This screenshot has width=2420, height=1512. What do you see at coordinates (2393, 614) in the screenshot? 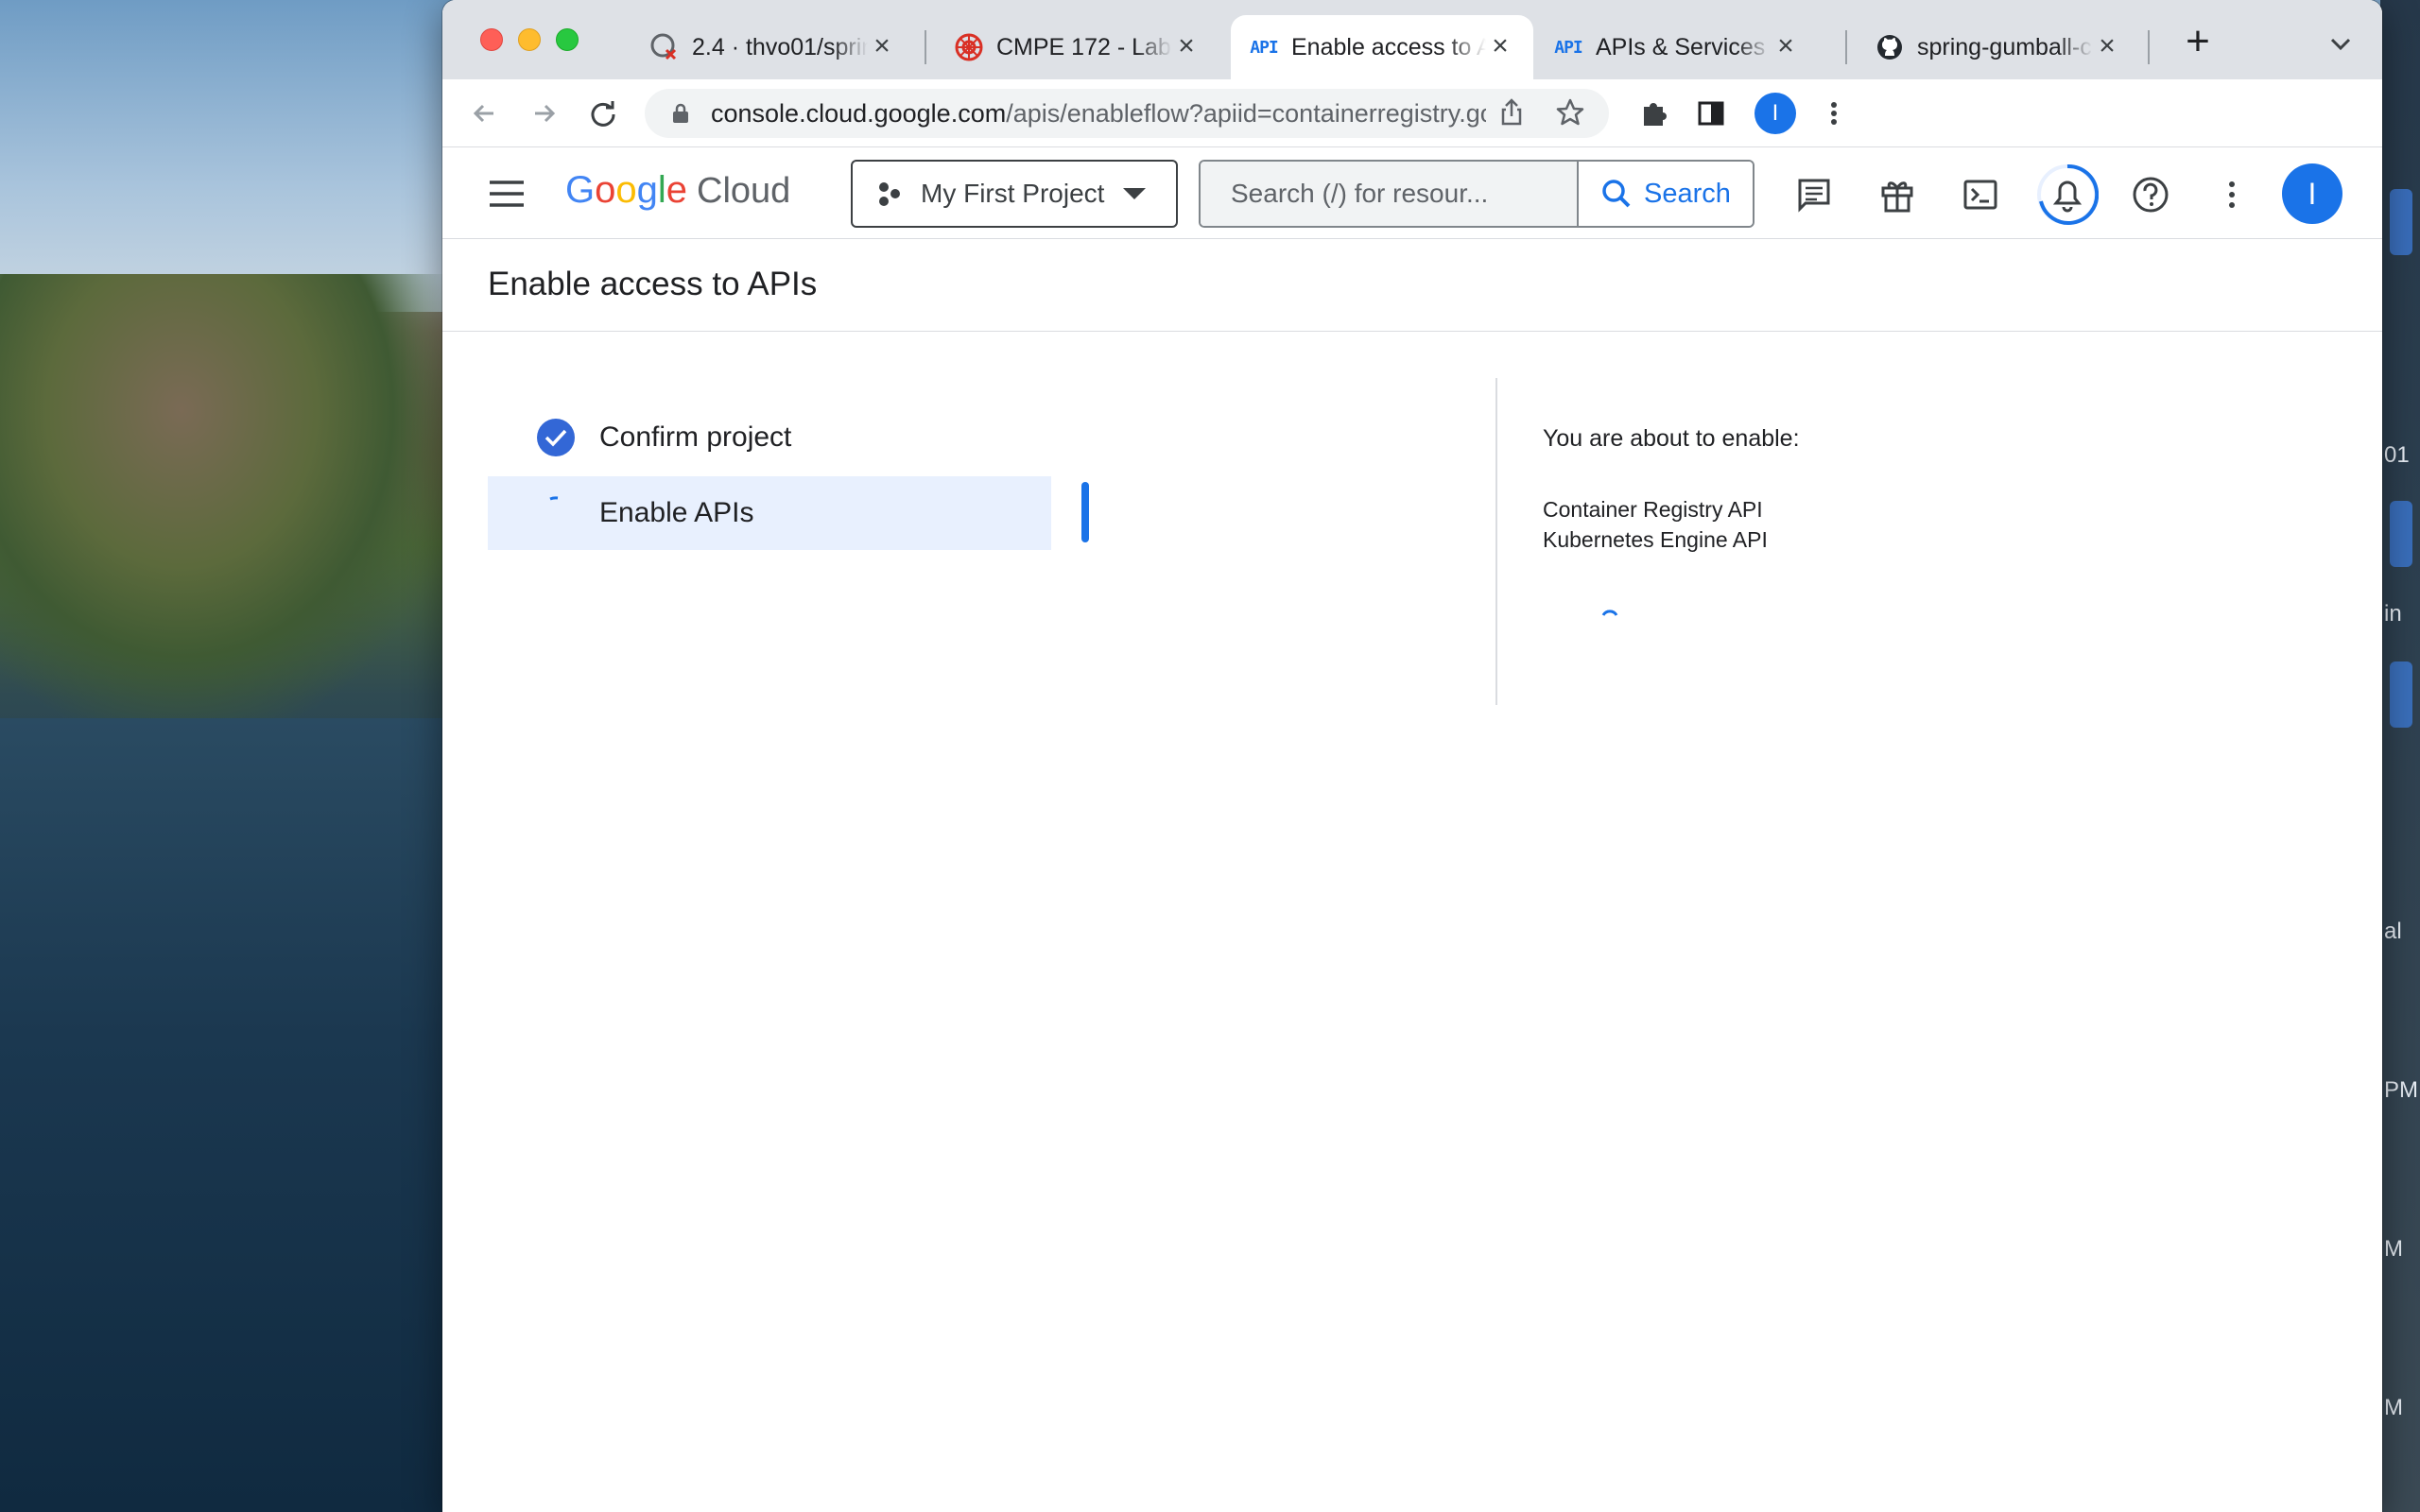
I see `peek-text: in` at bounding box center [2393, 614].